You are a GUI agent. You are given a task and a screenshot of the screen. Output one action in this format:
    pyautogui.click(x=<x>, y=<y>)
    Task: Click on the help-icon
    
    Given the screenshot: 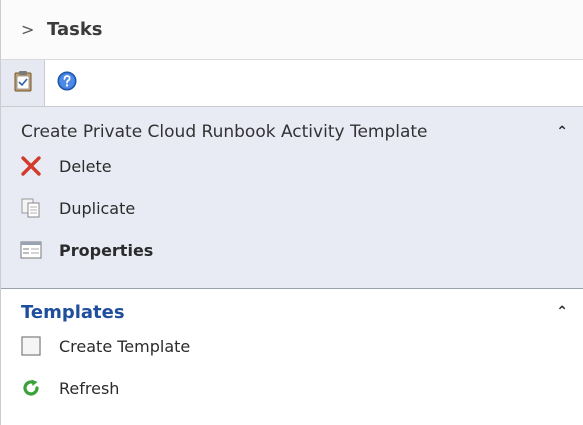 What is the action you would take?
    pyautogui.click(x=67, y=83)
    